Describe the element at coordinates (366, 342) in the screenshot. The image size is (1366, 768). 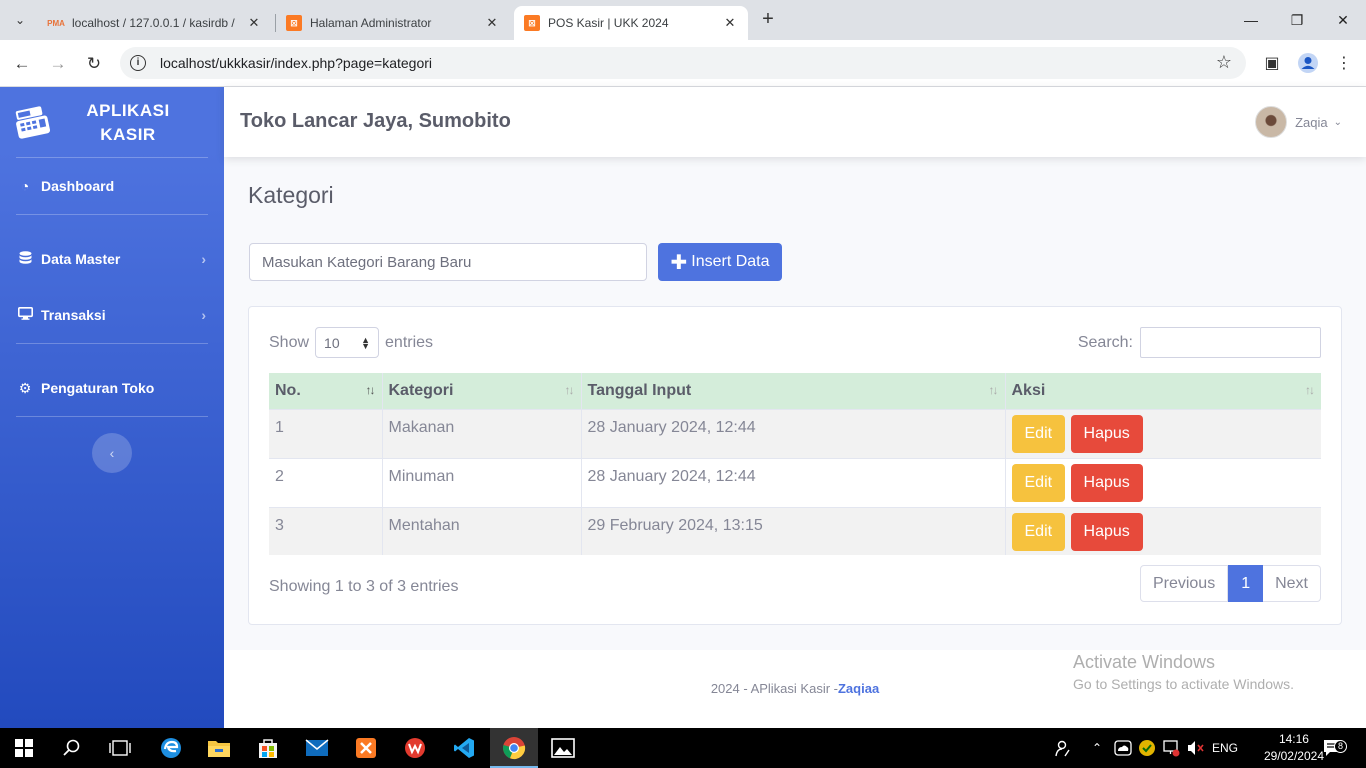
I see `select-arrows-icon: ▲ ▼` at that location.